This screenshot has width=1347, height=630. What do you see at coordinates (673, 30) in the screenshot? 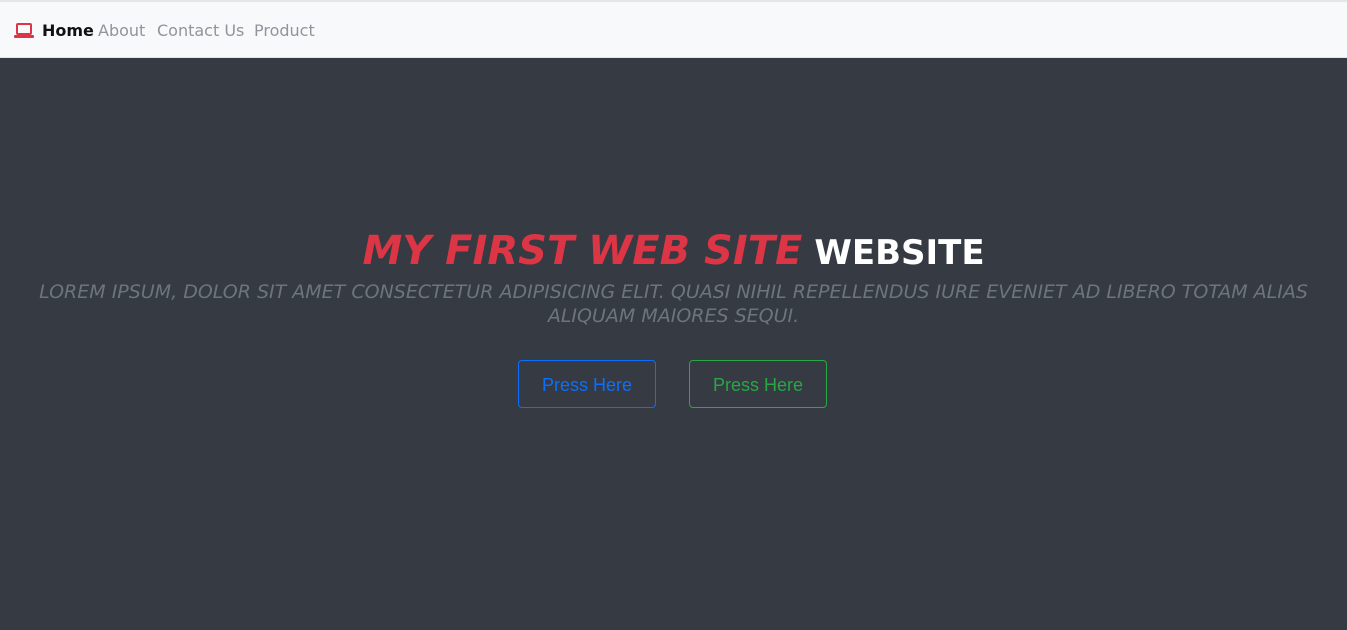
I see `navbar: Home About Contact Us Product` at bounding box center [673, 30].